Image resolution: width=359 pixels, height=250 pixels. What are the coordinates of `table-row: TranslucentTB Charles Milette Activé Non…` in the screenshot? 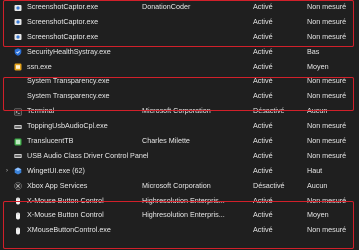 It's located at (179, 141).